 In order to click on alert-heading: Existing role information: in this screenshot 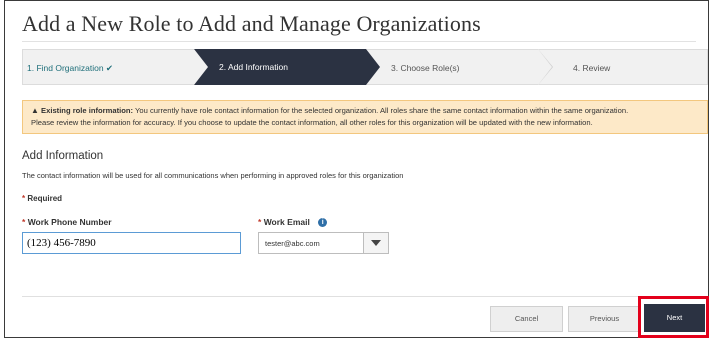, I will do `click(87, 110)`.